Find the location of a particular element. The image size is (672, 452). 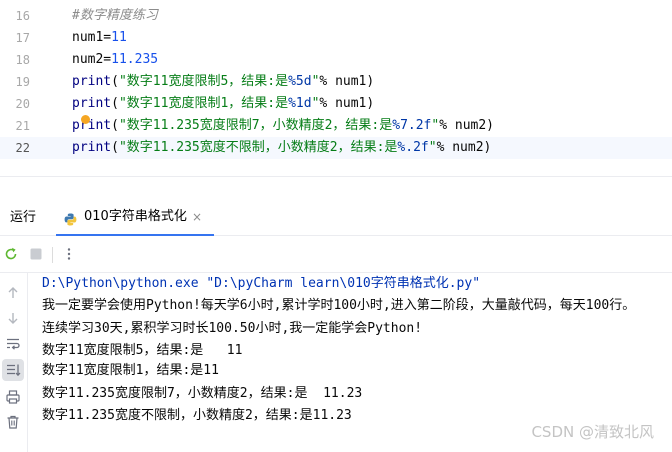

clear-icon is located at coordinates (13, 422).